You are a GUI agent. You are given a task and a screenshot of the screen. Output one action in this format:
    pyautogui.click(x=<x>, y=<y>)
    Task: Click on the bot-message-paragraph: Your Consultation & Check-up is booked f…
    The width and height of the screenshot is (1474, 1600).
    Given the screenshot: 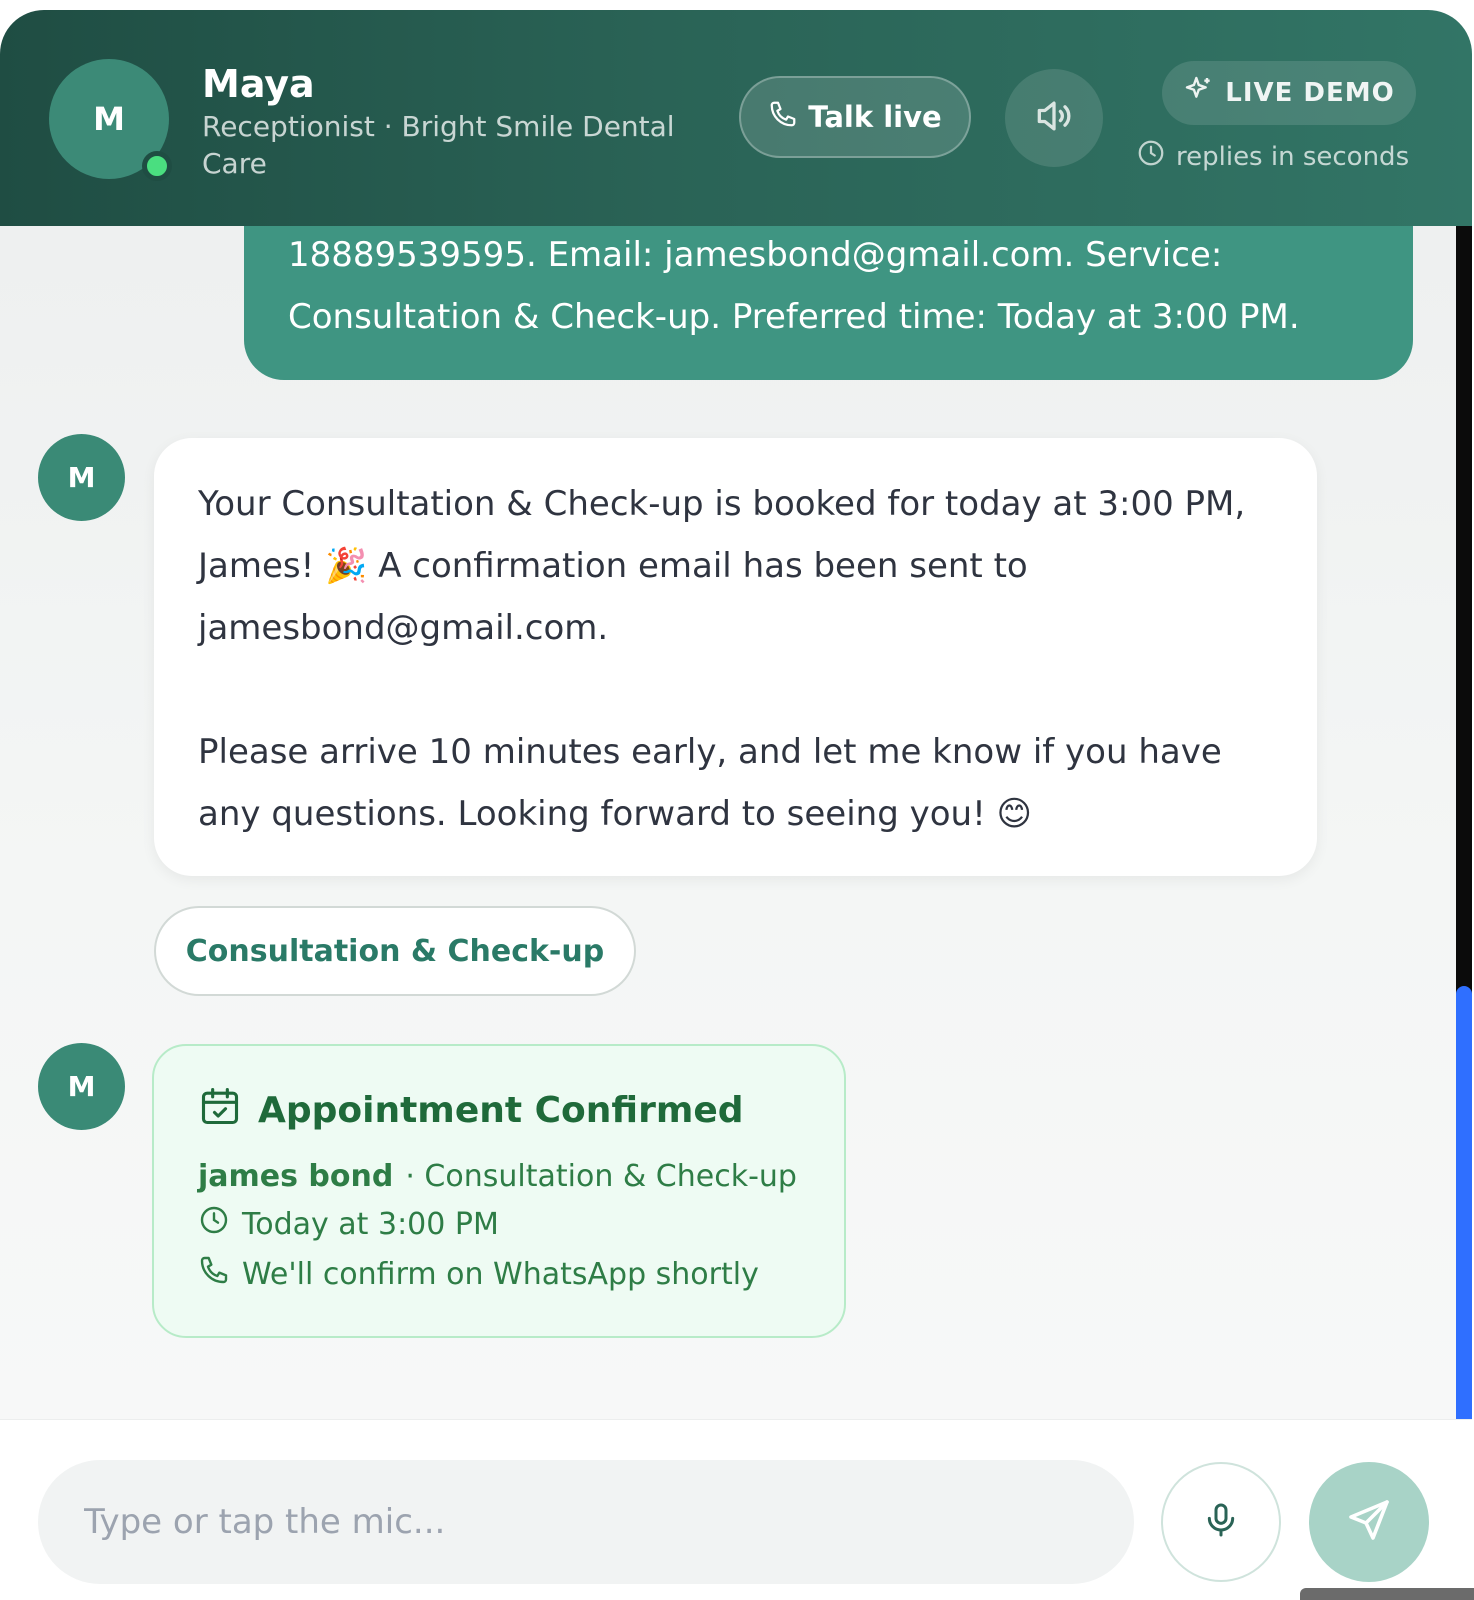 What is the action you would take?
    pyautogui.click(x=722, y=566)
    